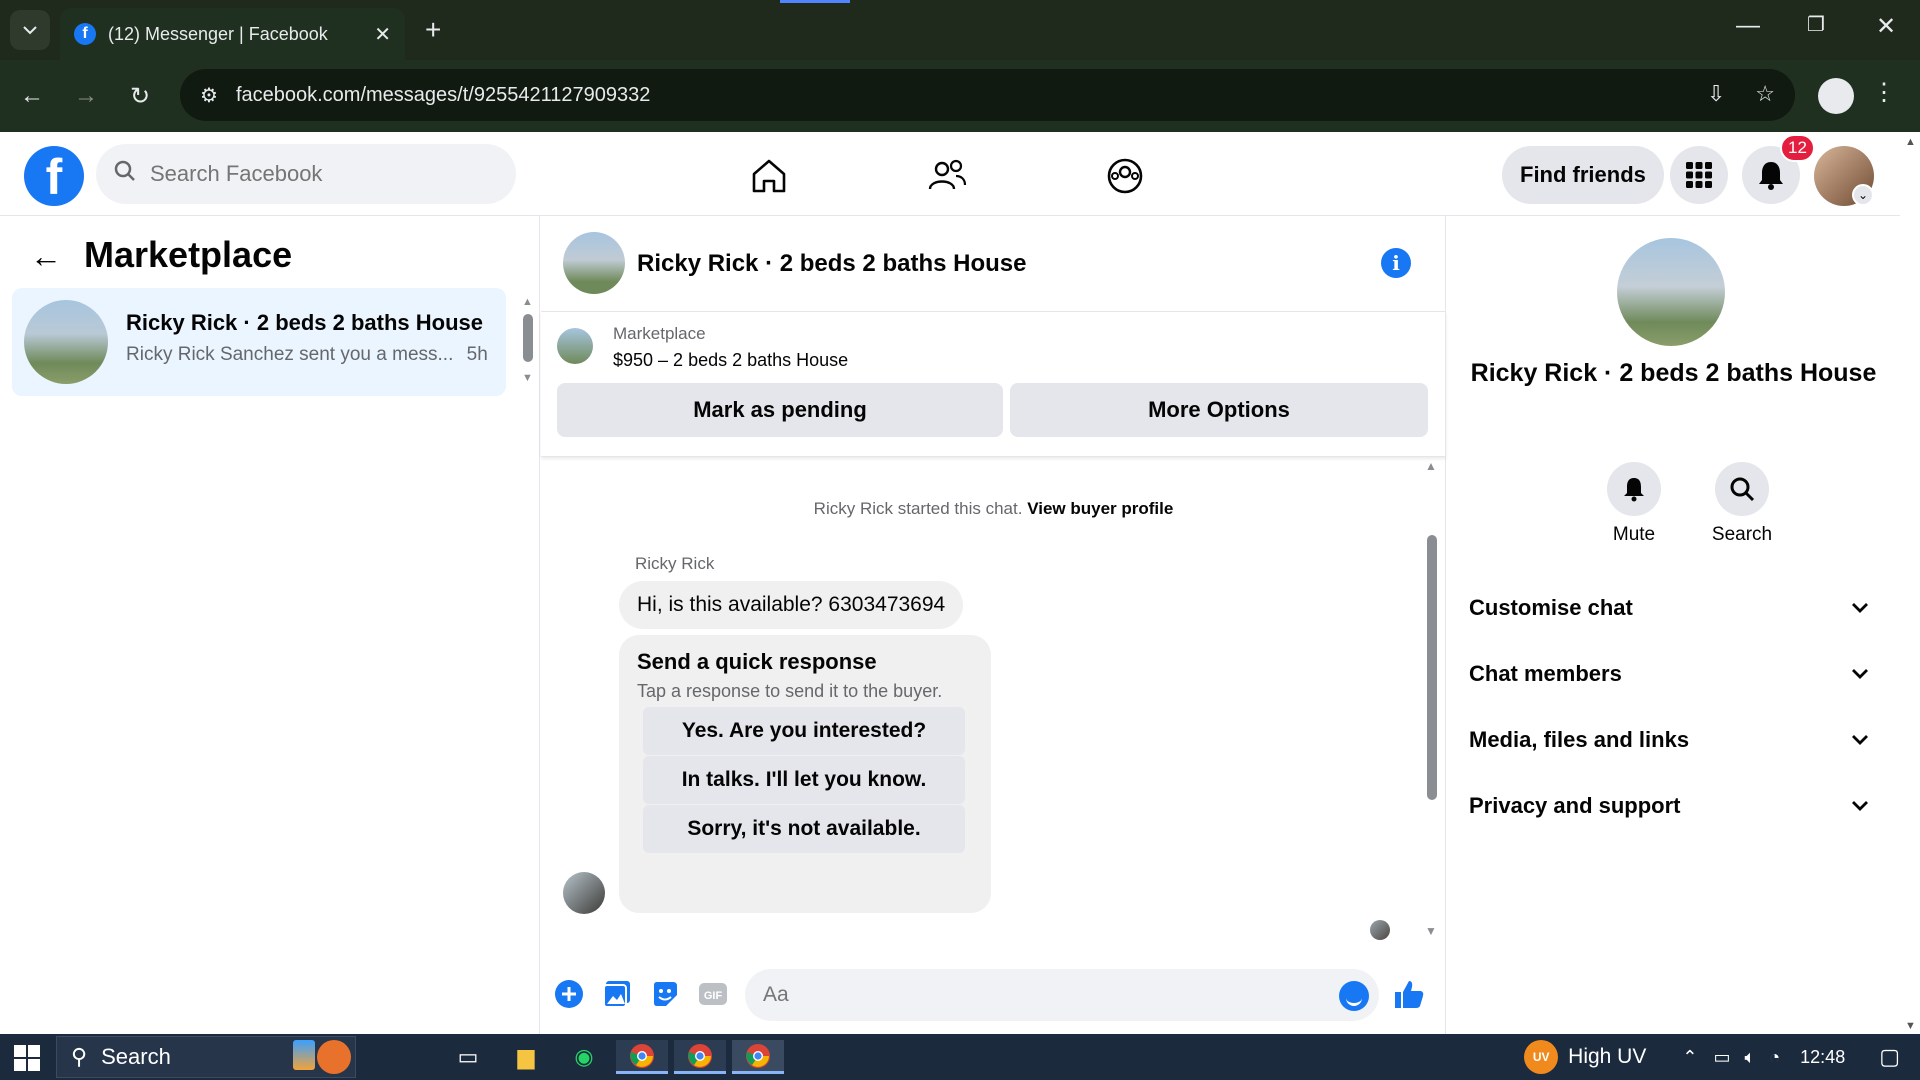 The height and width of the screenshot is (1080, 1920). Describe the element at coordinates (791, 605) in the screenshot. I see `message-bubble: Hi, is this available? 6303473694` at that location.